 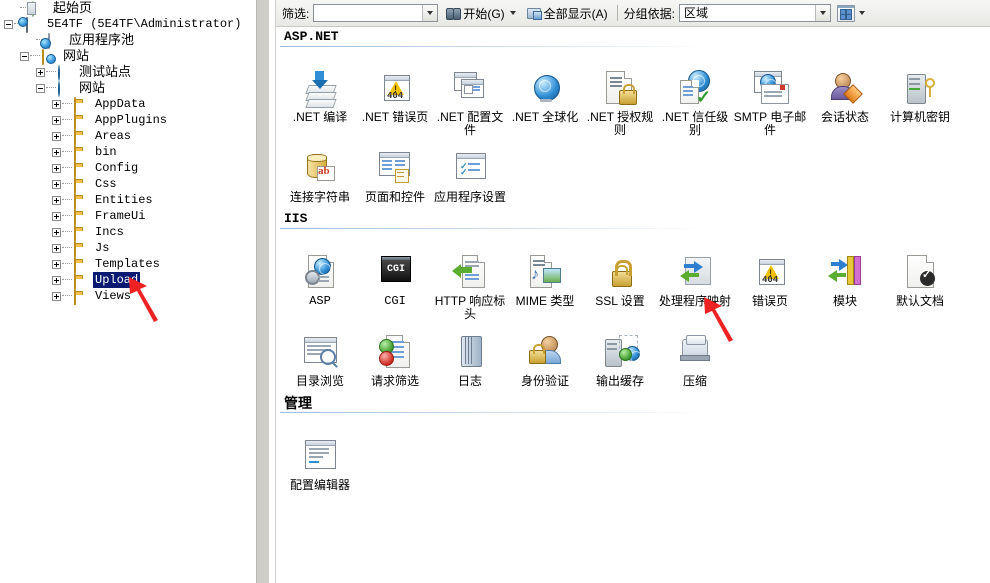 I want to click on filter-input, so click(x=376, y=13).